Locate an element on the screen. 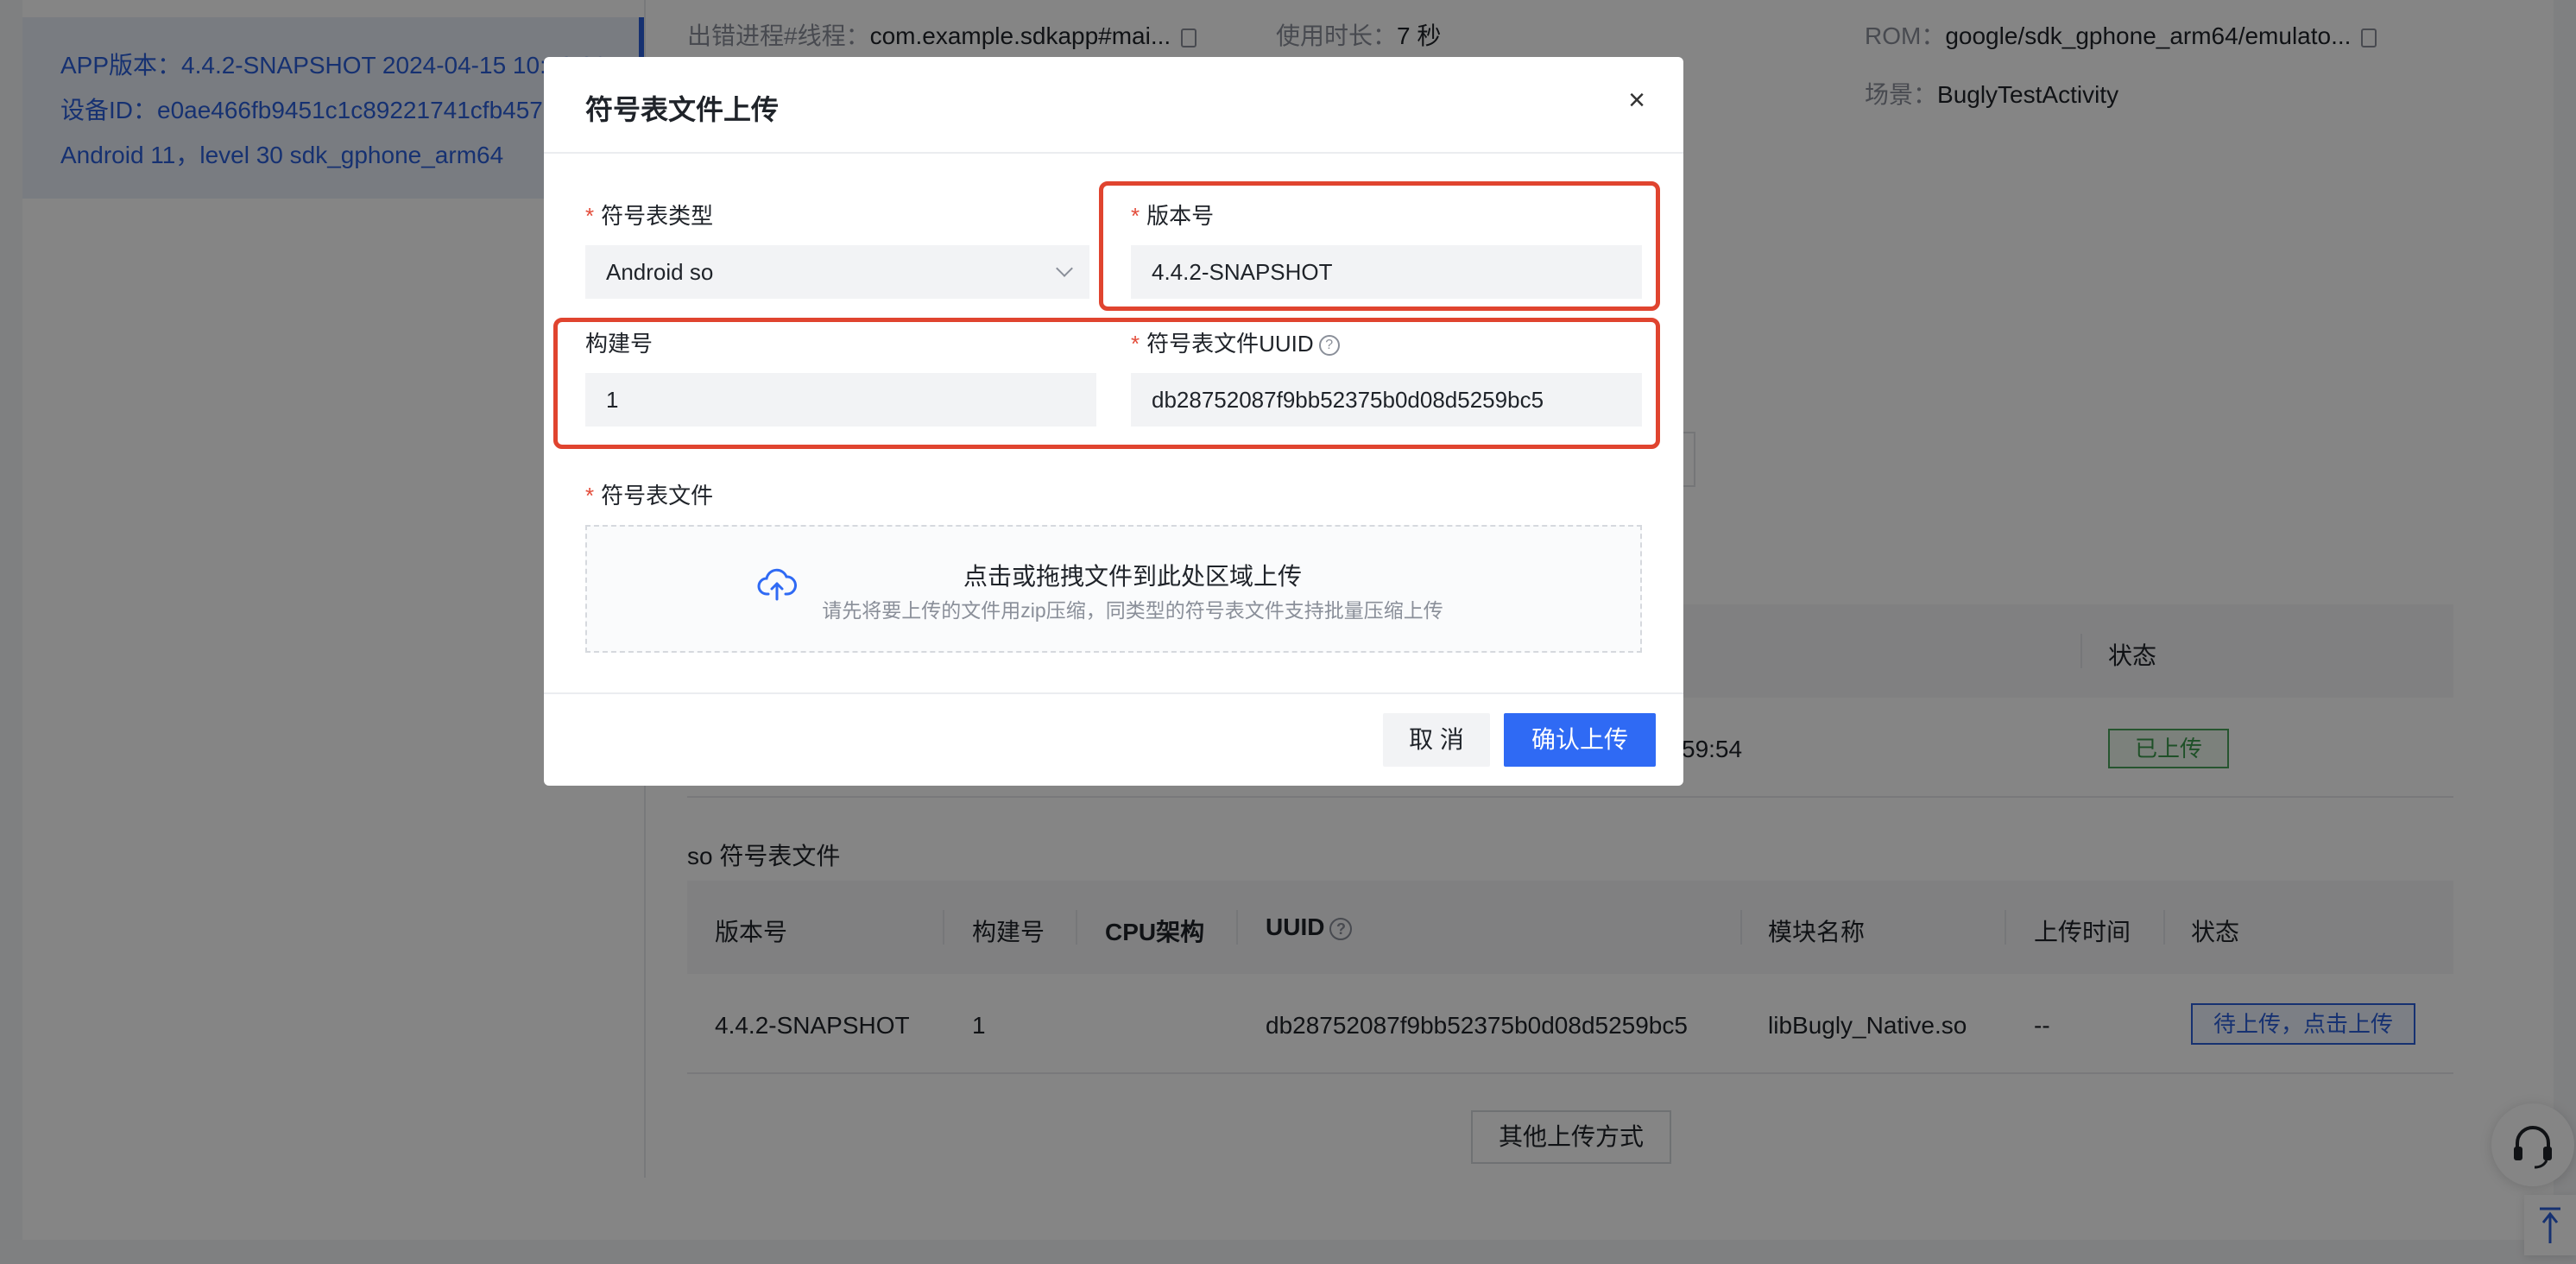 This screenshot has width=2576, height=1264. close-icon: × is located at coordinates (1636, 100).